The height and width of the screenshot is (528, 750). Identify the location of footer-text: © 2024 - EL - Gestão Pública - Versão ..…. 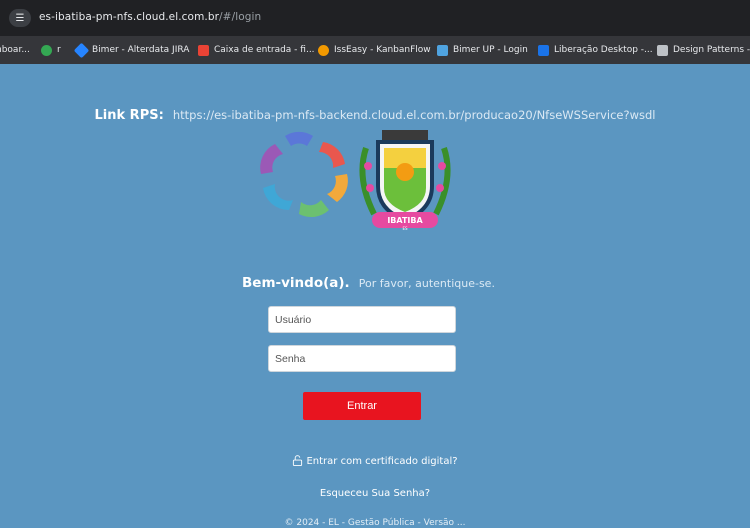
(375, 523).